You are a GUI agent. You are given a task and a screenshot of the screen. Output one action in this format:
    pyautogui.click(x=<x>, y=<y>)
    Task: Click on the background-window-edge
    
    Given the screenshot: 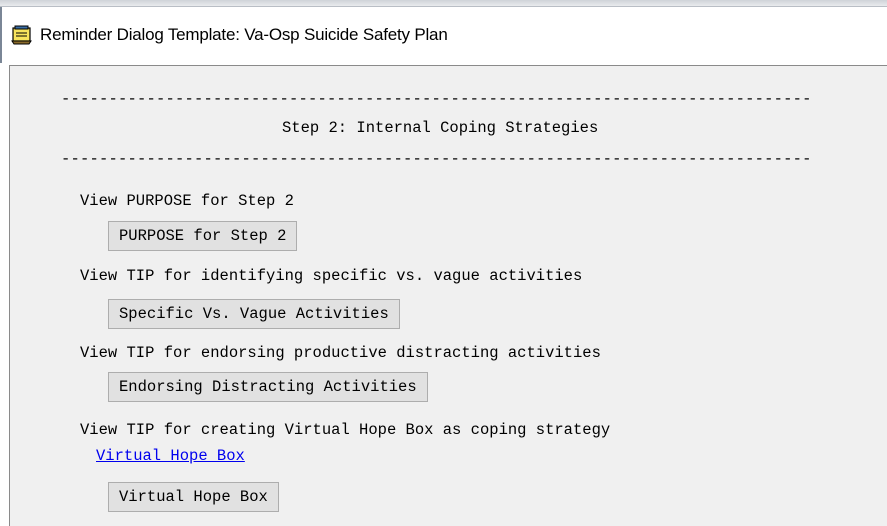 What is the action you would take?
    pyautogui.click(x=443, y=3)
    